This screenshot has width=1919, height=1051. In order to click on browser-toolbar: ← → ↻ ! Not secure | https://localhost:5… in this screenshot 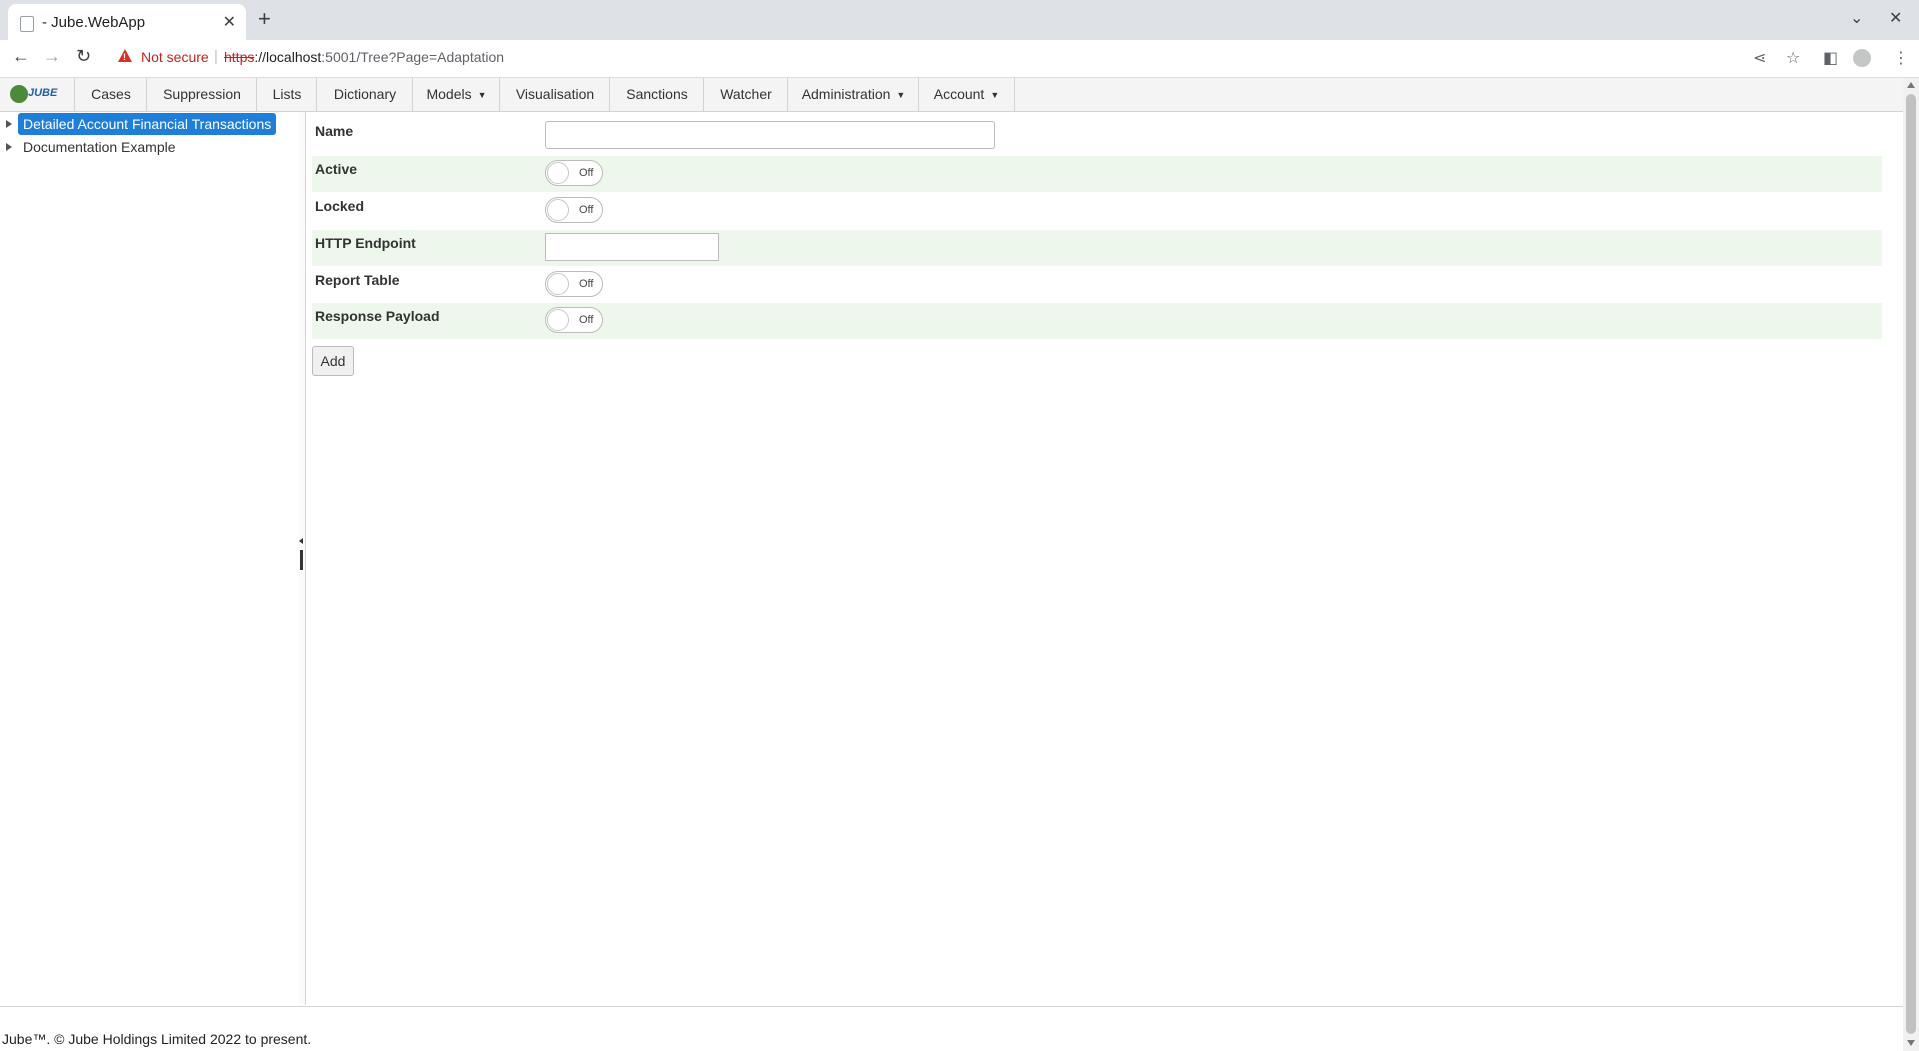, I will do `click(959, 59)`.